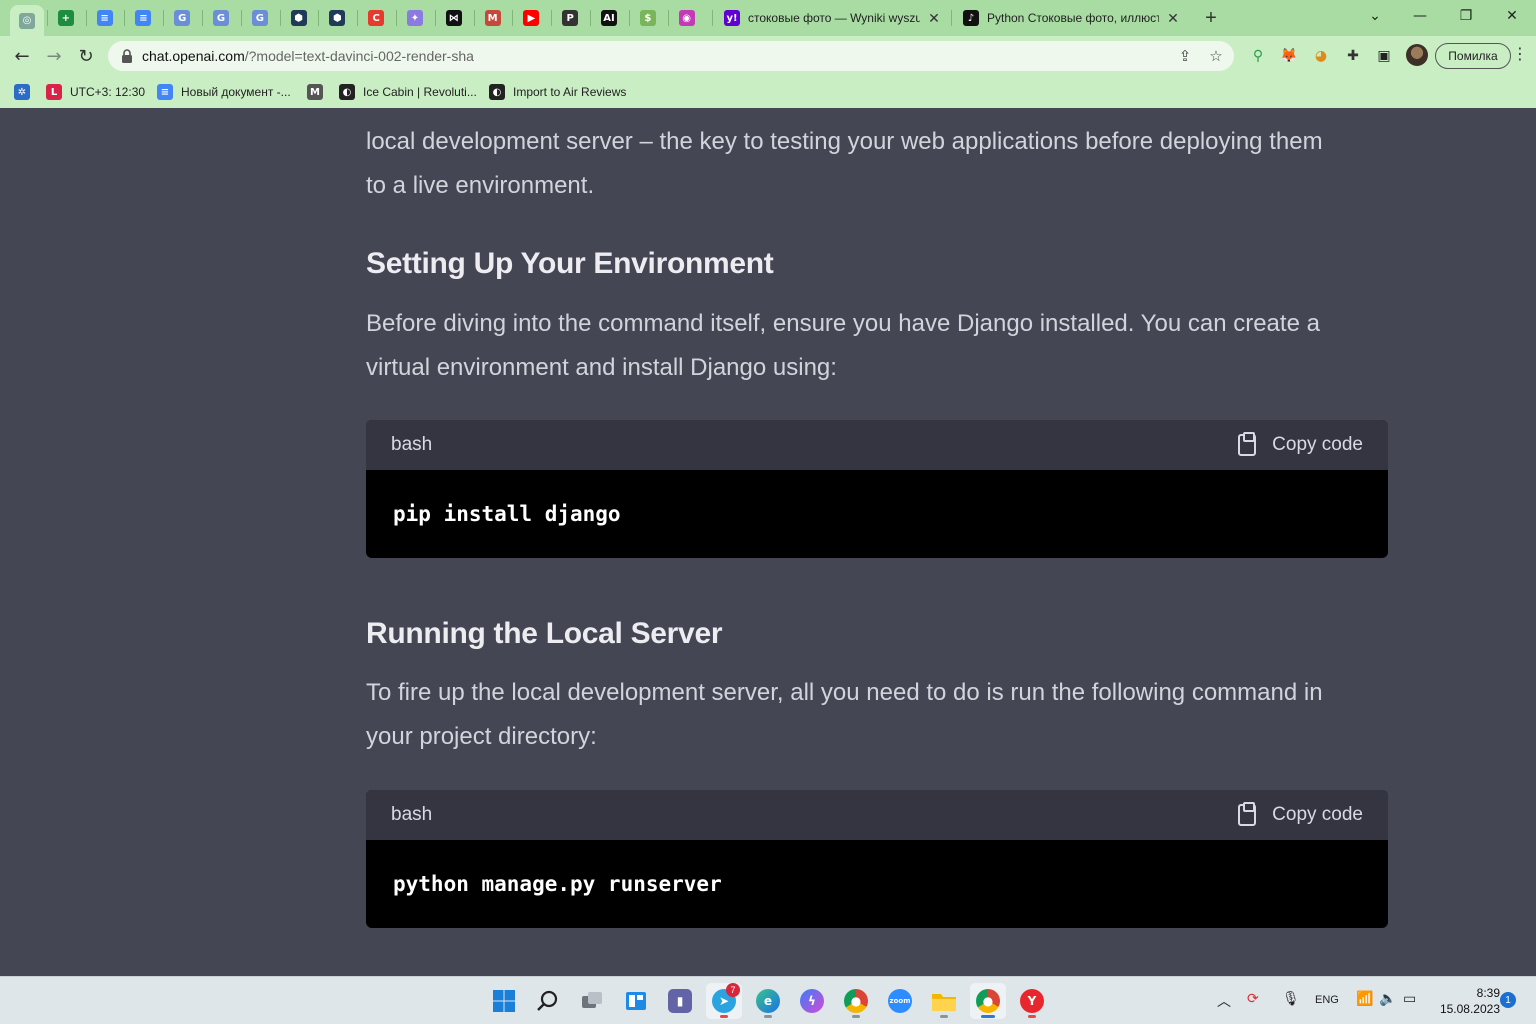  I want to click on tab-title: Python Стоковые фото, иллюстрации, so click(1073, 18).